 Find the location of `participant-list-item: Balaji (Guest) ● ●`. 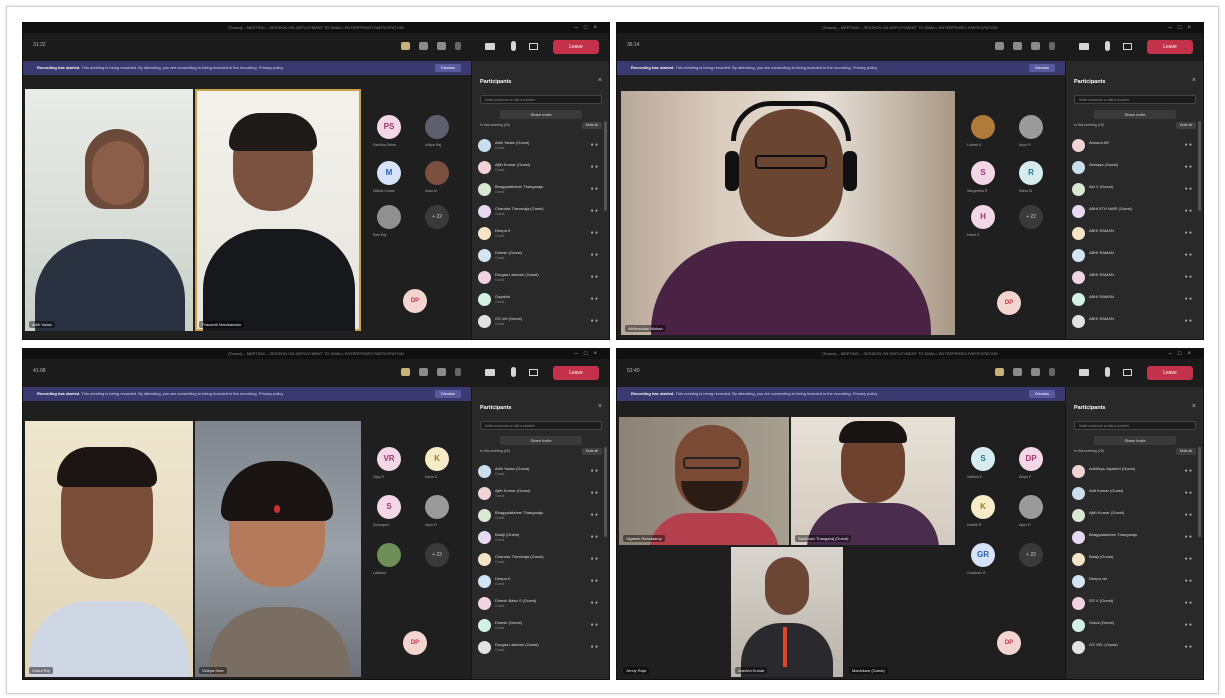

participant-list-item: Balaji (Guest) ● ● is located at coordinates (1133, 560).